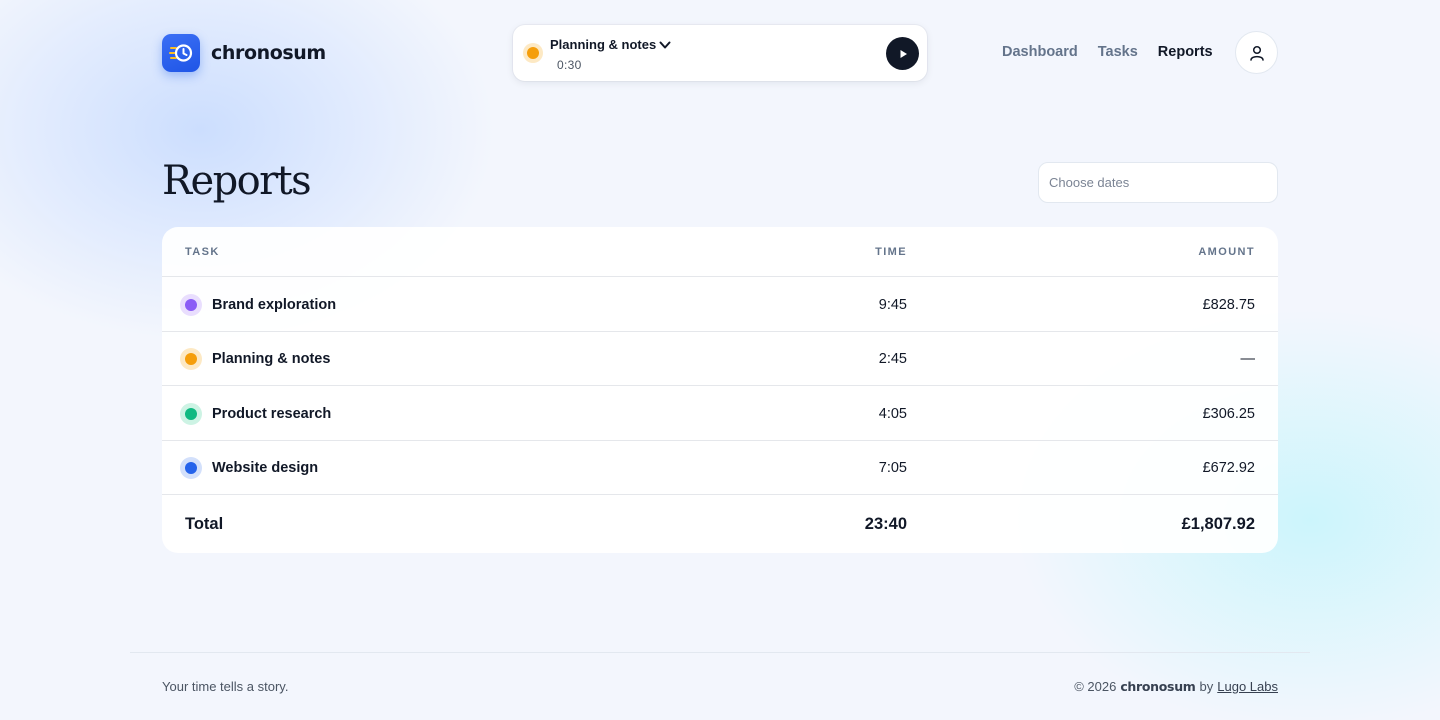  Describe the element at coordinates (720, 252) in the screenshot. I see `table-header: TASK TIME AMOUNT` at that location.